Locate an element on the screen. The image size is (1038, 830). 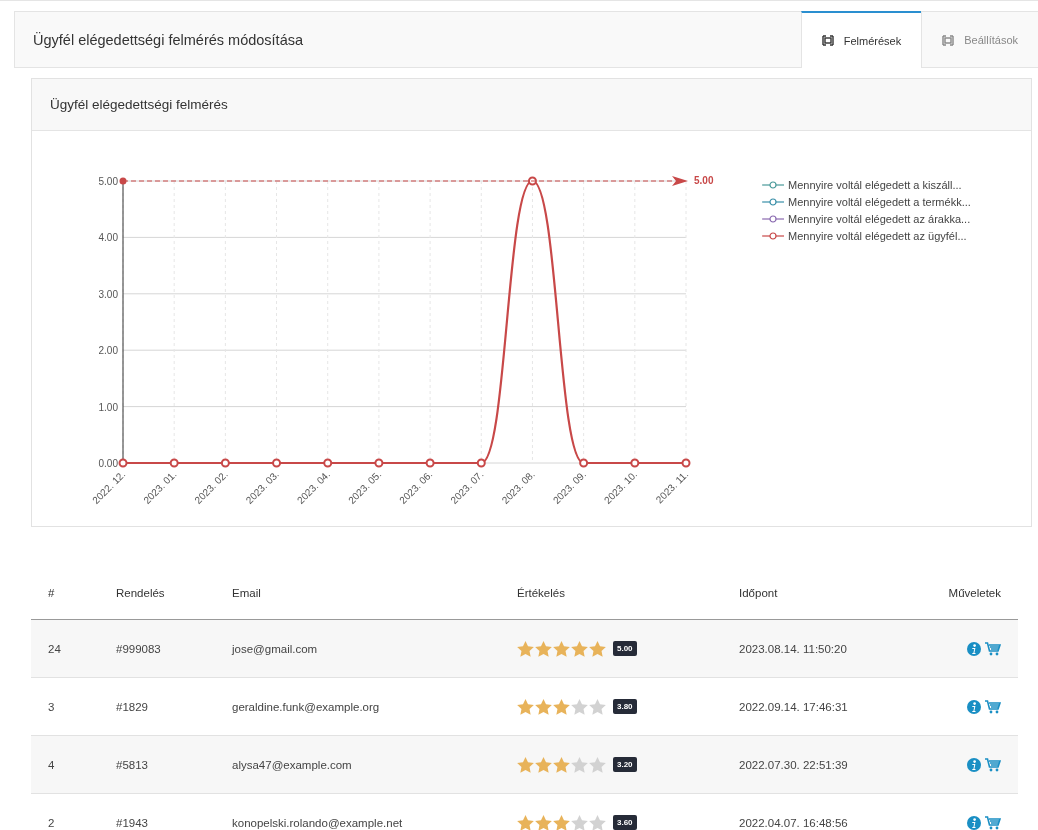
table-cell: jose@gmail.com is located at coordinates (275, 648).